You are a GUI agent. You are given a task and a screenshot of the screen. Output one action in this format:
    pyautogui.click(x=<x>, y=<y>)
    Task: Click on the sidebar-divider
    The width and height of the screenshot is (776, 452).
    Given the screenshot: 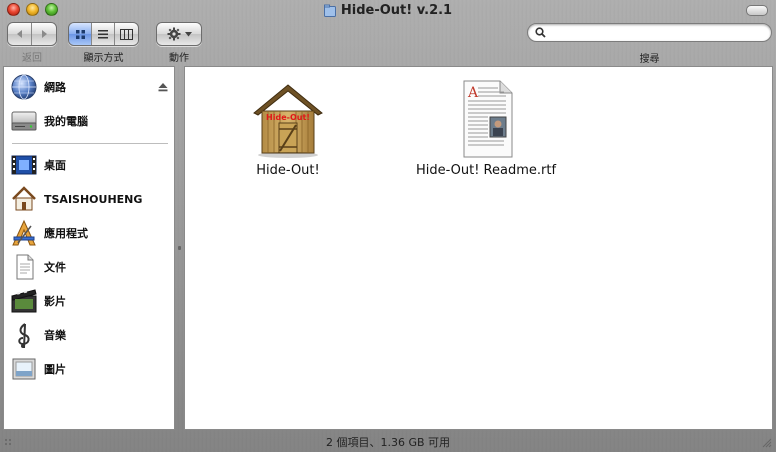 What is the action you would take?
    pyautogui.click(x=90, y=143)
    